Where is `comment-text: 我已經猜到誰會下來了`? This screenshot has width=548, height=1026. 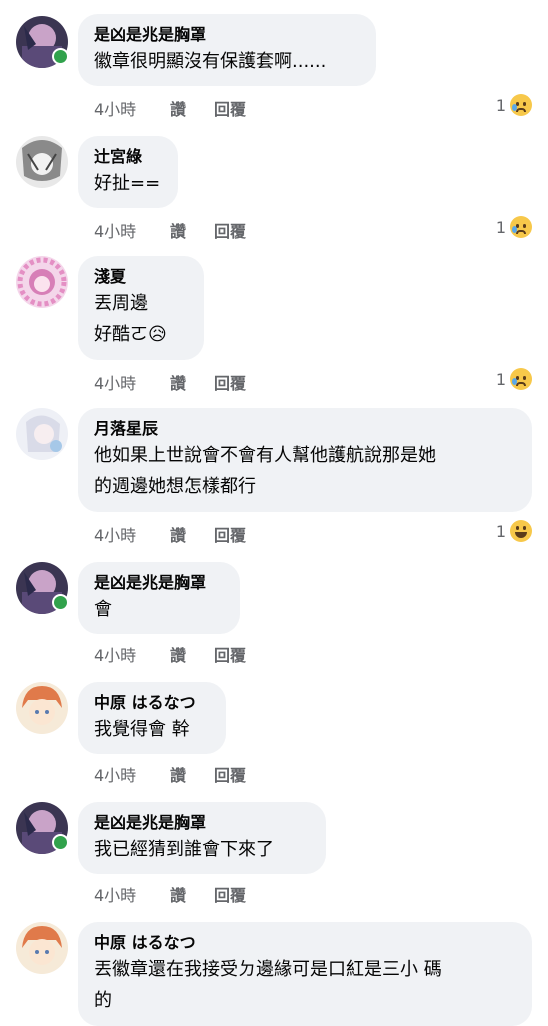
comment-text: 我已經猜到誰會下來了 is located at coordinates (184, 849).